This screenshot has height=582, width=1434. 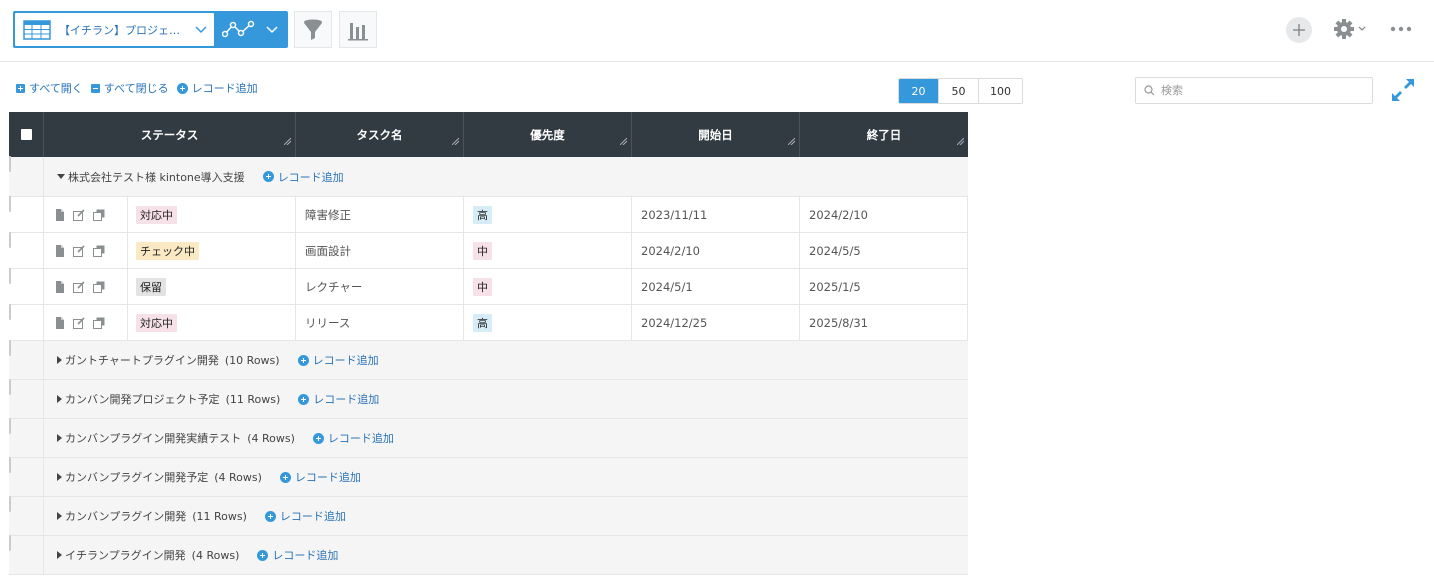 What do you see at coordinates (506, 399) in the screenshot?
I see `group-header: カンバン開発プロジェクト予定 (11 Rows) レコード追加` at bounding box center [506, 399].